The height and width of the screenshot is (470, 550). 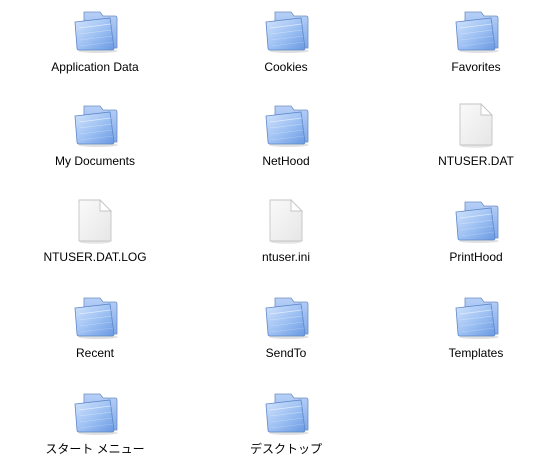 I want to click on folder-item: デスクトップ, so click(x=286, y=430).